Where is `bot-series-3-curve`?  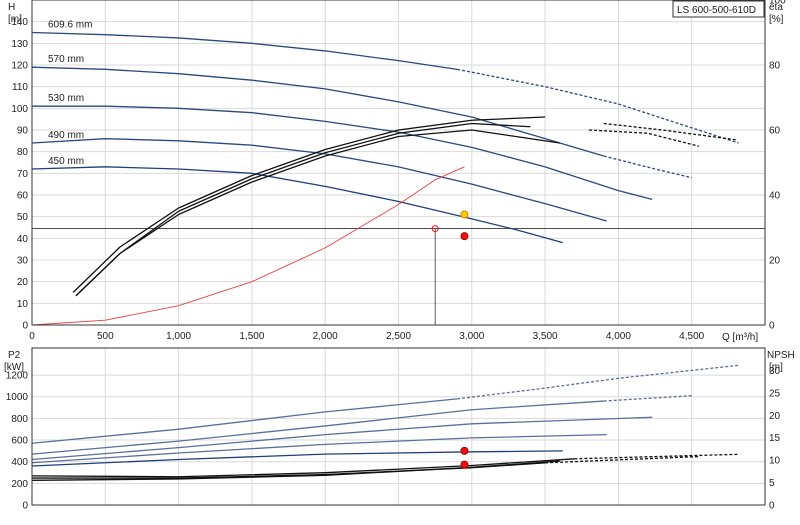
bot-series-3-curve is located at coordinates (319, 448).